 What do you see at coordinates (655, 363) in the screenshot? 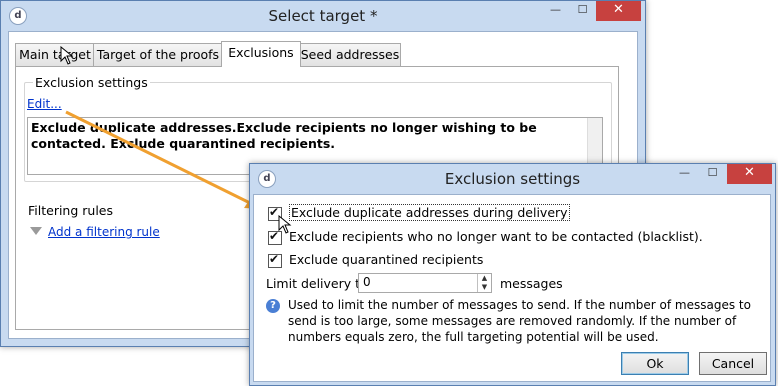
I see `ok-button: Ok` at bounding box center [655, 363].